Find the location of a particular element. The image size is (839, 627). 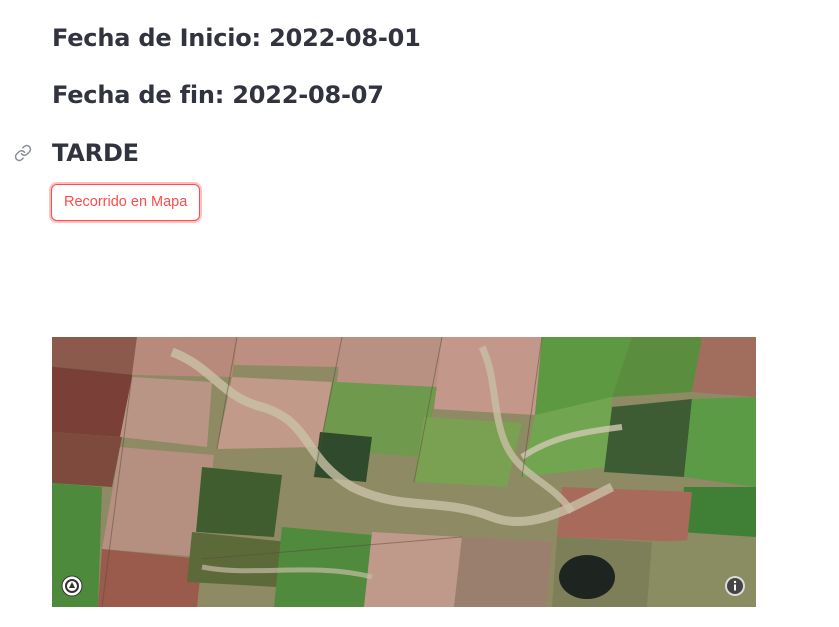

start-date-heading: Fecha de Inicio: 2022-08-01 is located at coordinates (236, 38).